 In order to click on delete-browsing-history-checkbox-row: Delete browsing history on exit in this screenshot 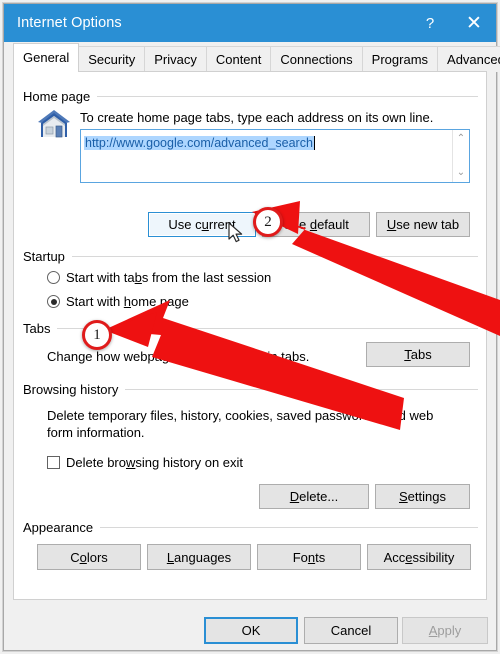, I will do `click(145, 462)`.